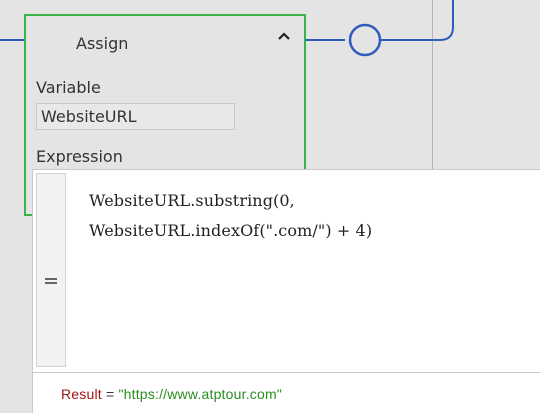 The height and width of the screenshot is (413, 540). Describe the element at coordinates (102, 43) in the screenshot. I see `assign-title: Assign` at that location.